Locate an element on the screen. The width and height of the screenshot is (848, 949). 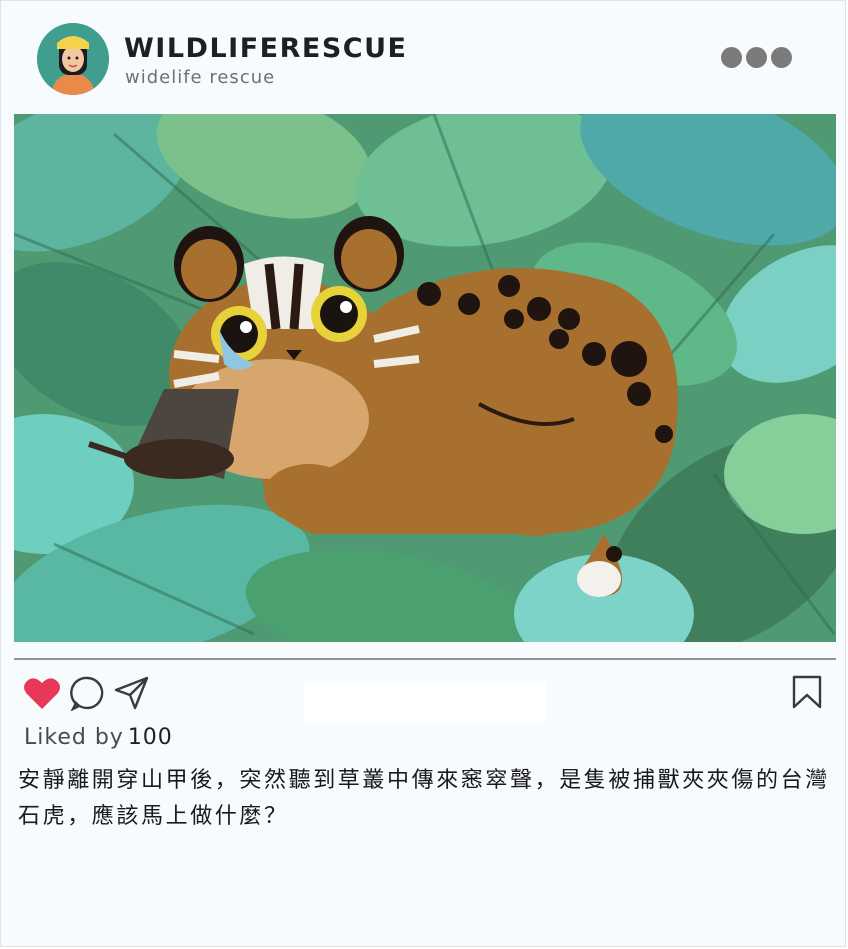
avatar is located at coordinates (73, 59).